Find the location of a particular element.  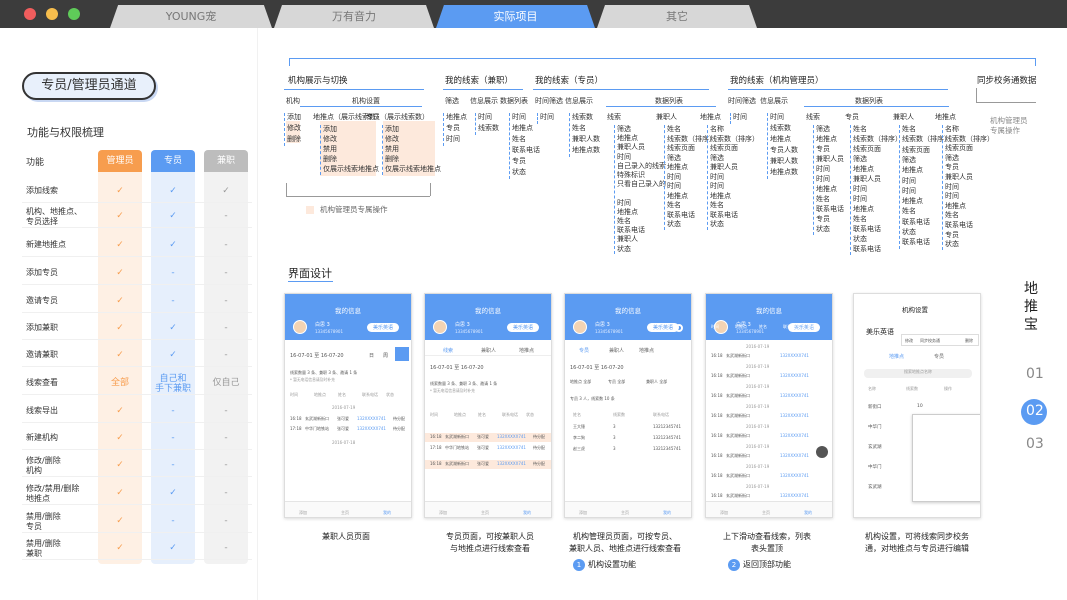

filter-item: 兼职人 全部 is located at coordinates (656, 382).